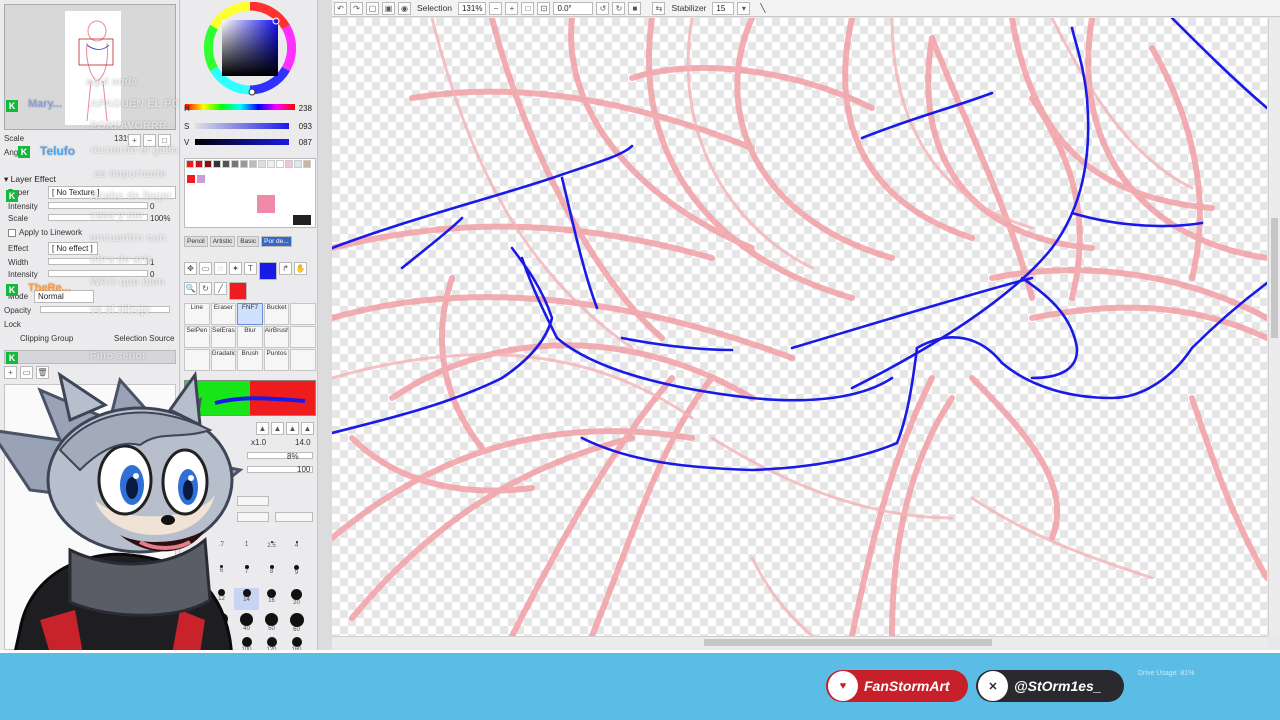 The height and width of the screenshot is (720, 1280). What do you see at coordinates (242, 142) in the screenshot?
I see `value-slider` at bounding box center [242, 142].